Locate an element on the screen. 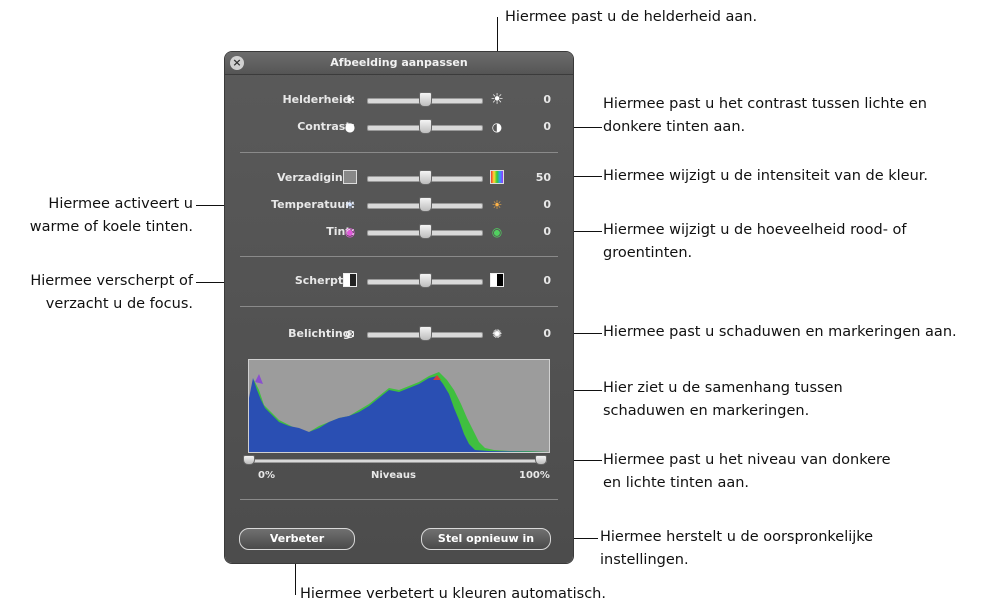 This screenshot has height=609, width=1000. callout-sharpness-line1: Hiermee verscherpt of is located at coordinates (111, 281).